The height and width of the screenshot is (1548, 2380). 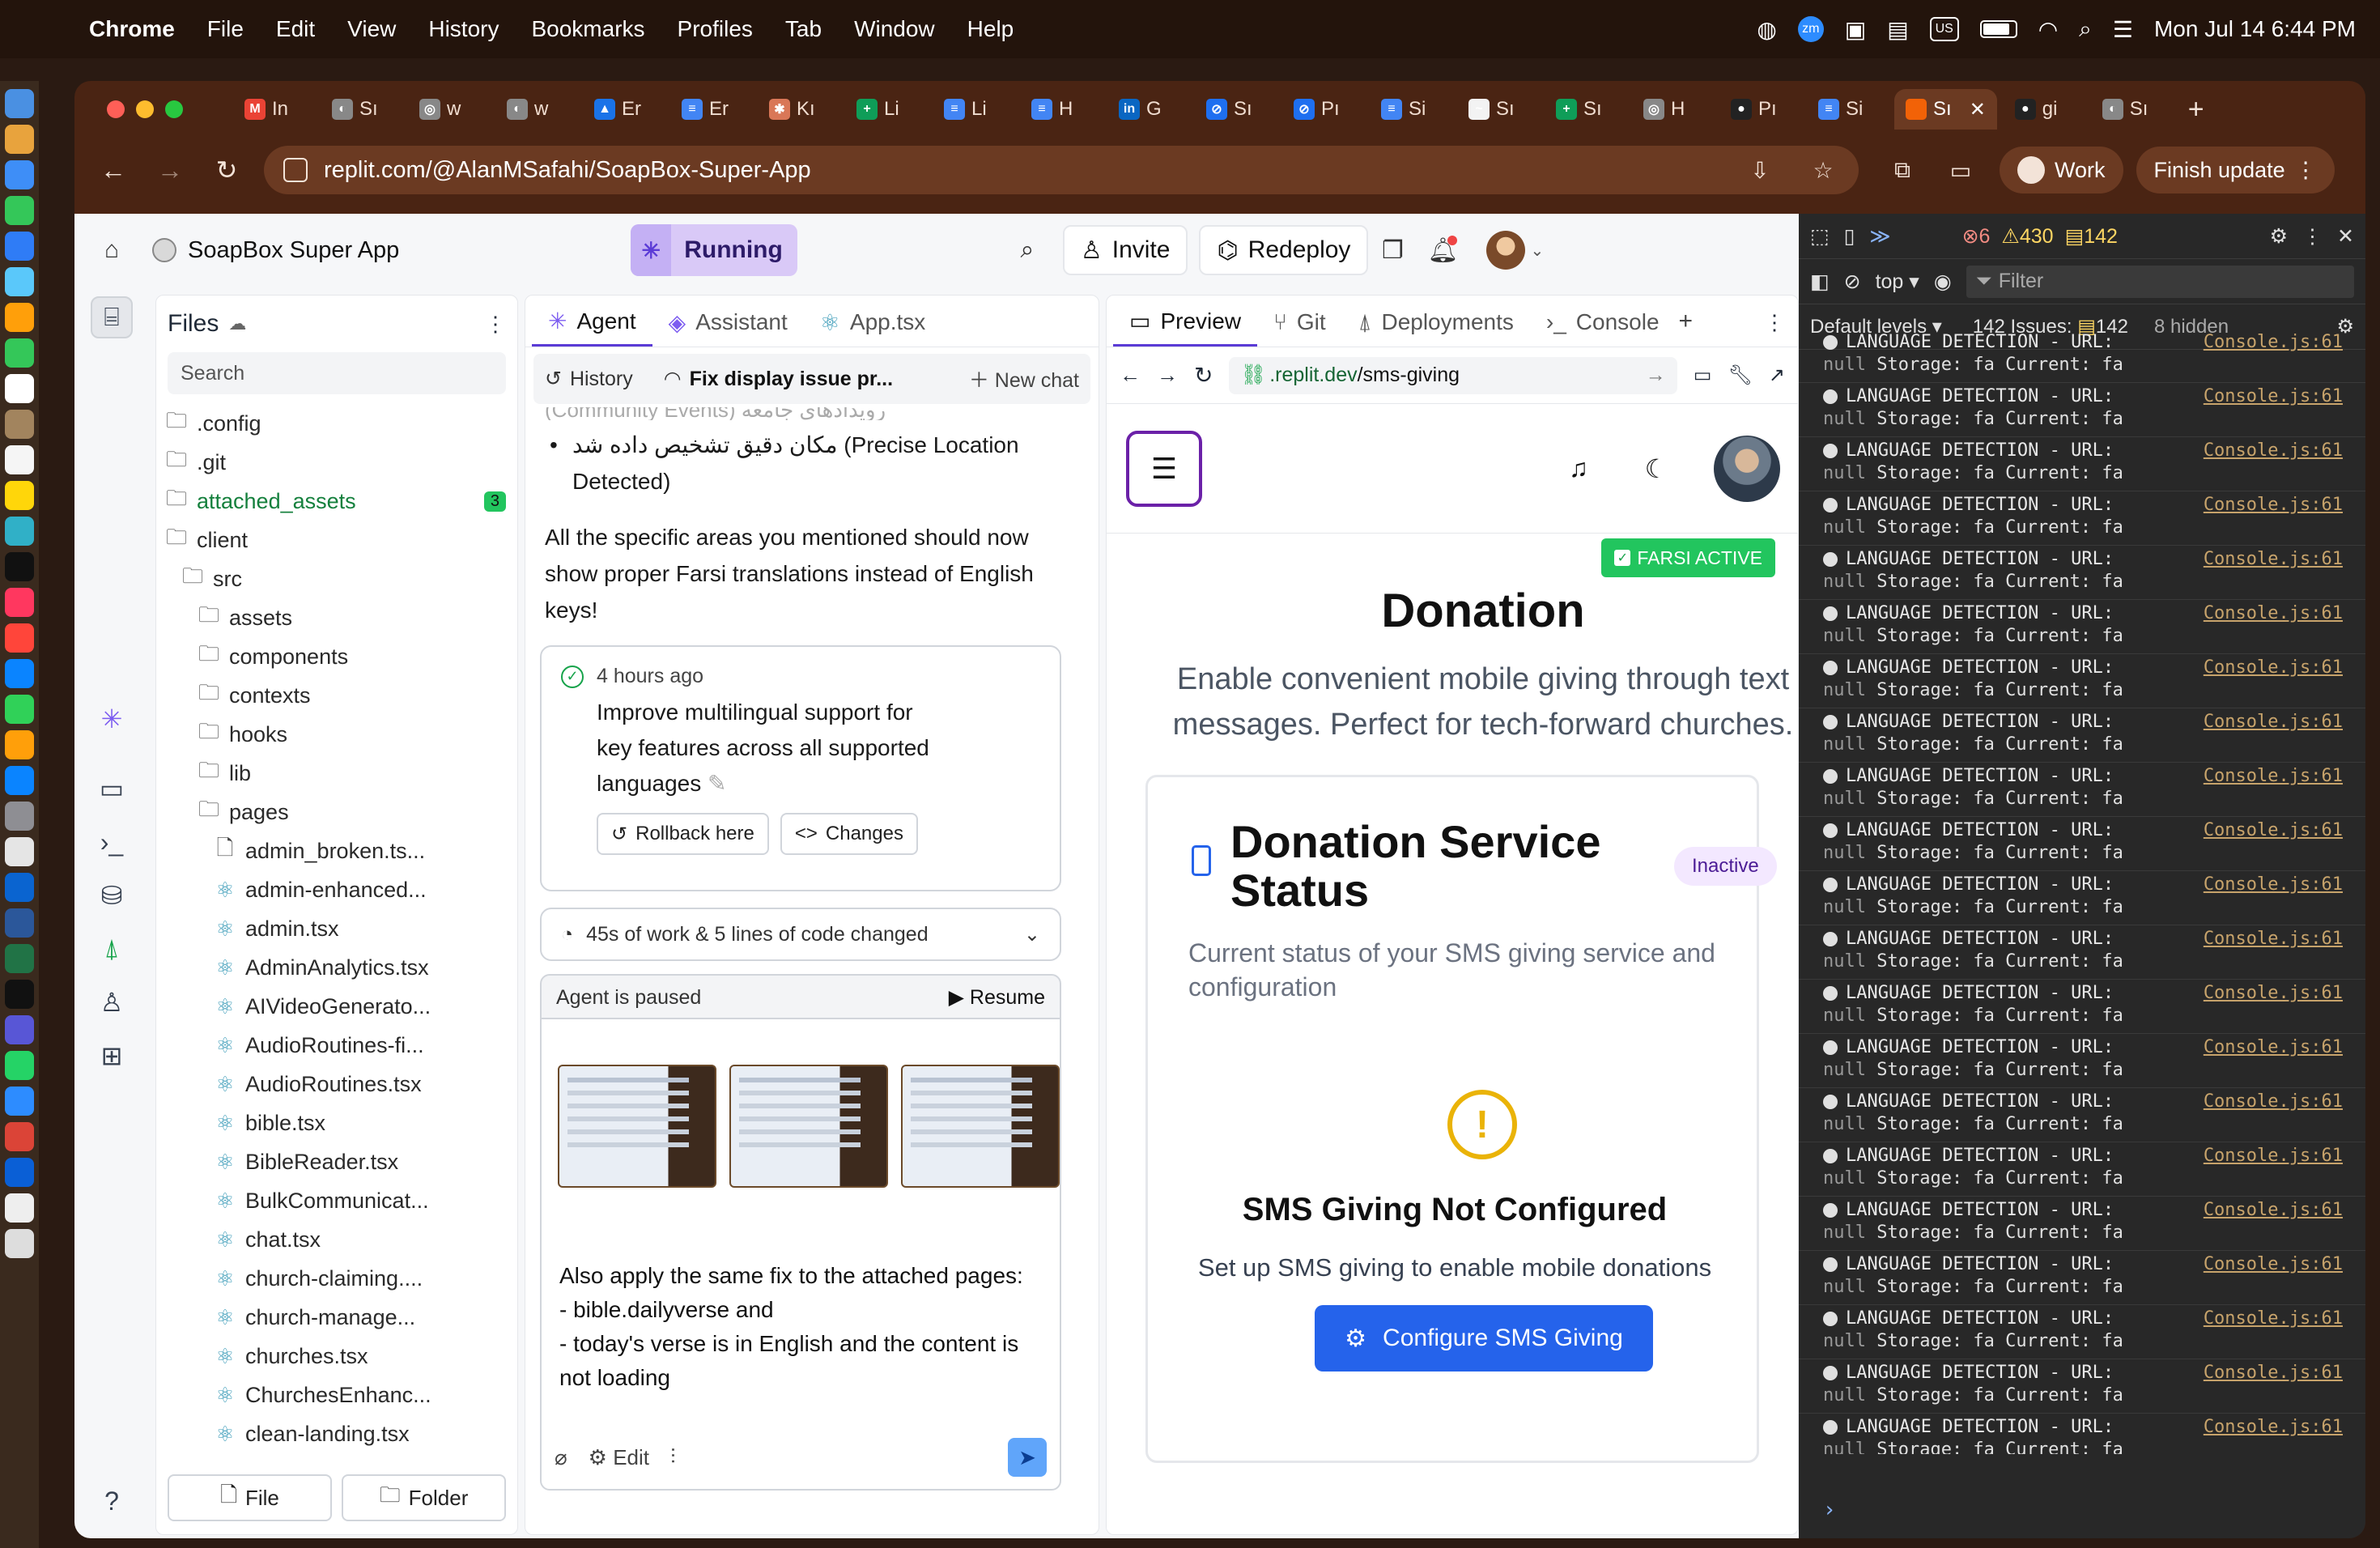 What do you see at coordinates (340, 1357) in the screenshot?
I see `file-item: ⚛ churches.tsx` at bounding box center [340, 1357].